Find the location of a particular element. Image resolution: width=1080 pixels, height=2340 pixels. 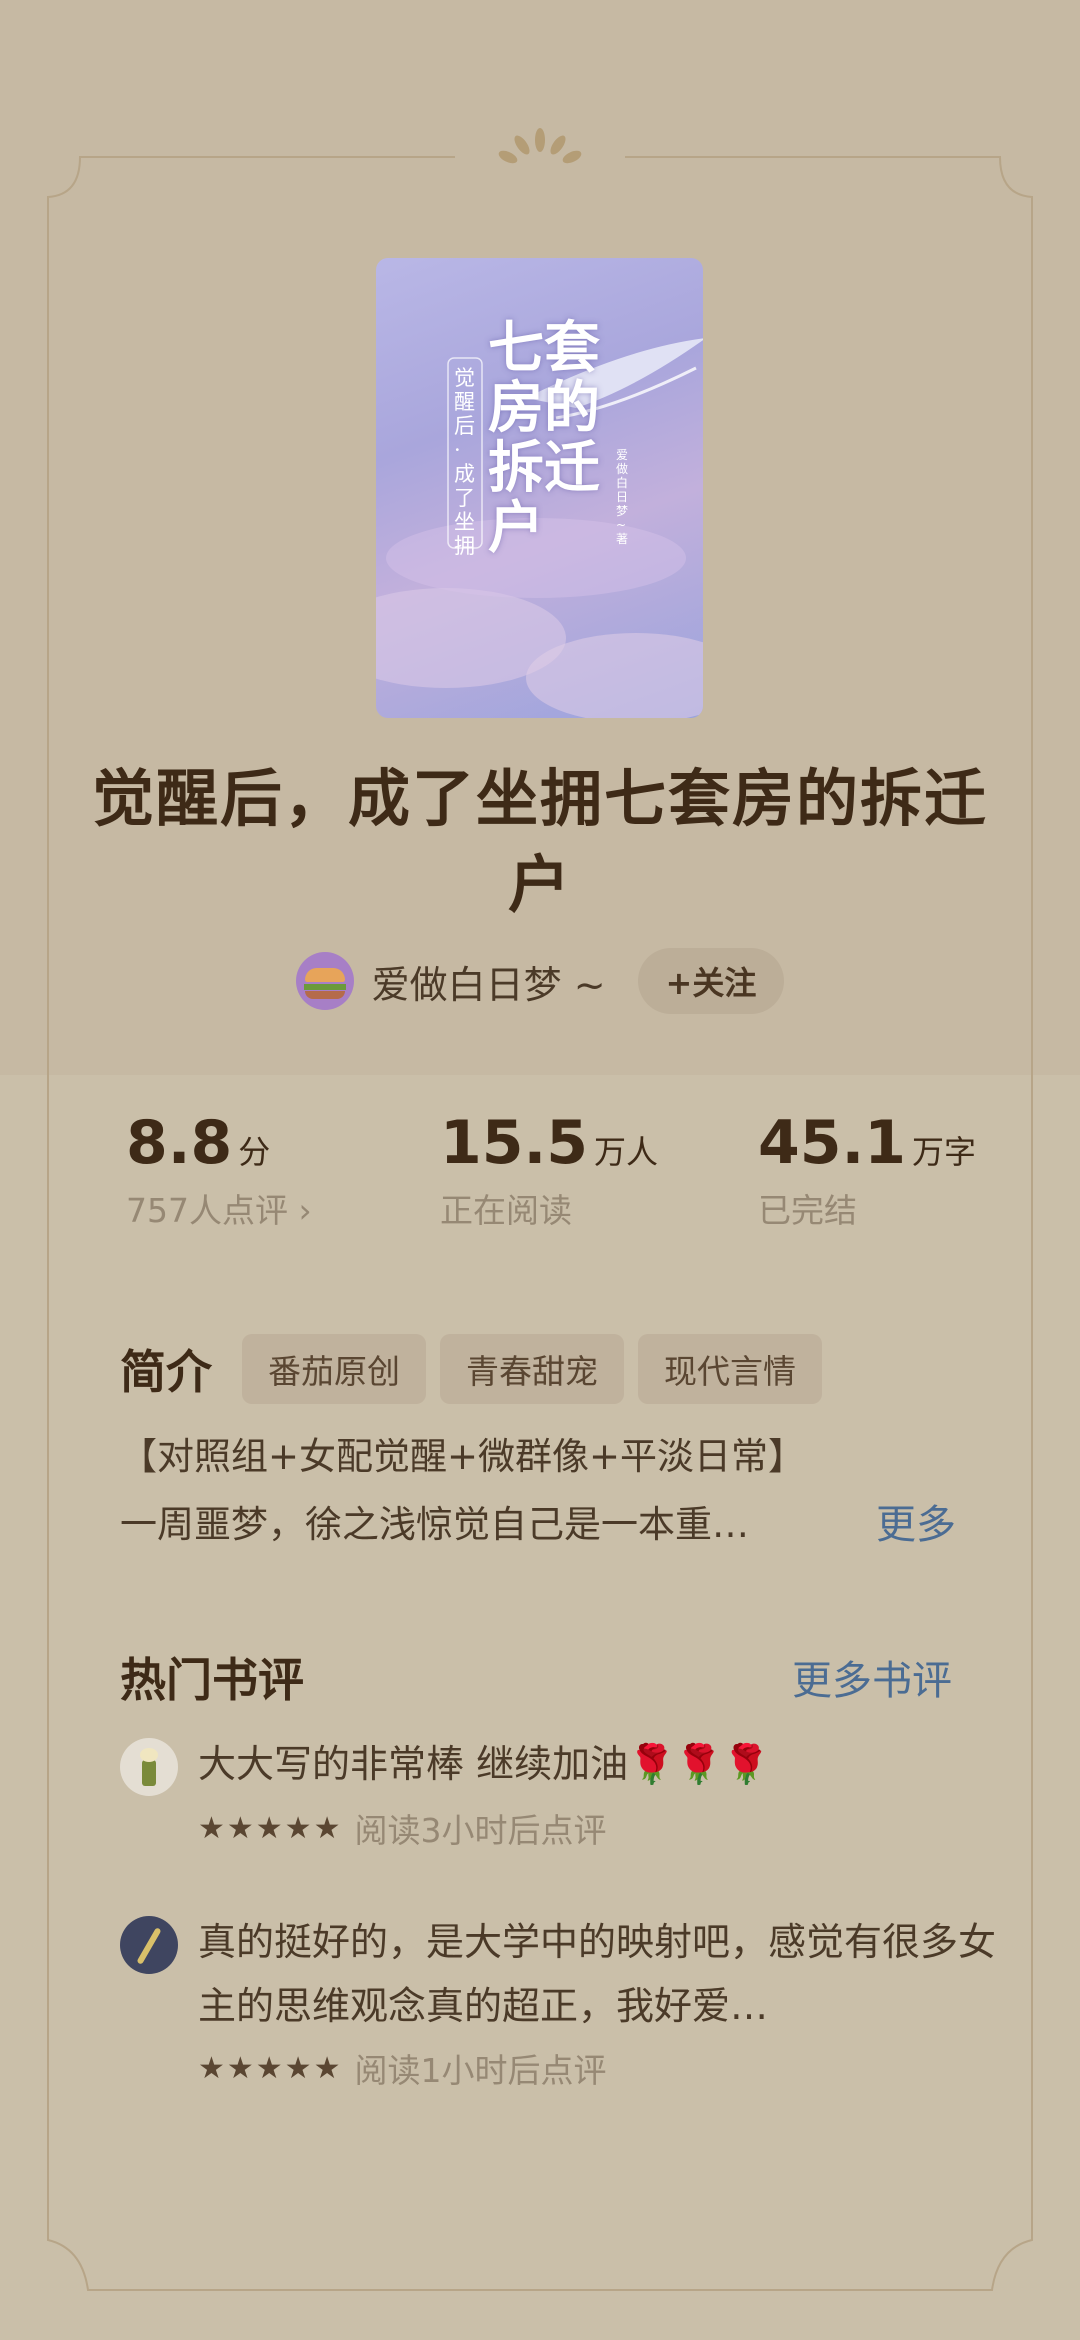

stats-row: 8.8 分 757人点评 › 15.5 万人 正在阅读 45.1 万字 已完结 is located at coordinates (540, 1178).